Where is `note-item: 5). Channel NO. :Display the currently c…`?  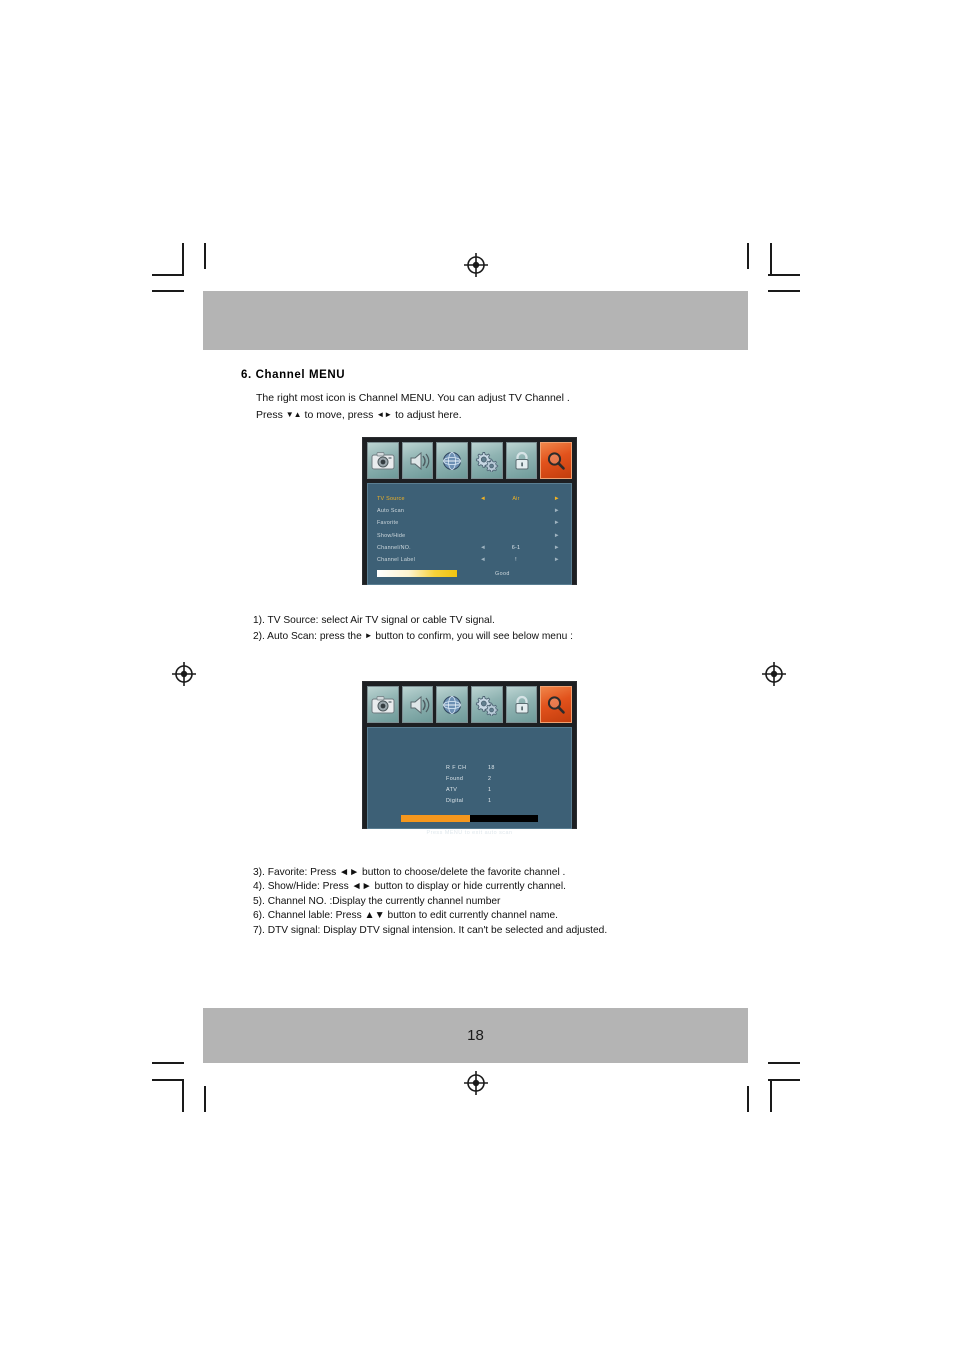
note-item: 5). Channel NO. :Display the currently c… is located at coordinates (377, 901).